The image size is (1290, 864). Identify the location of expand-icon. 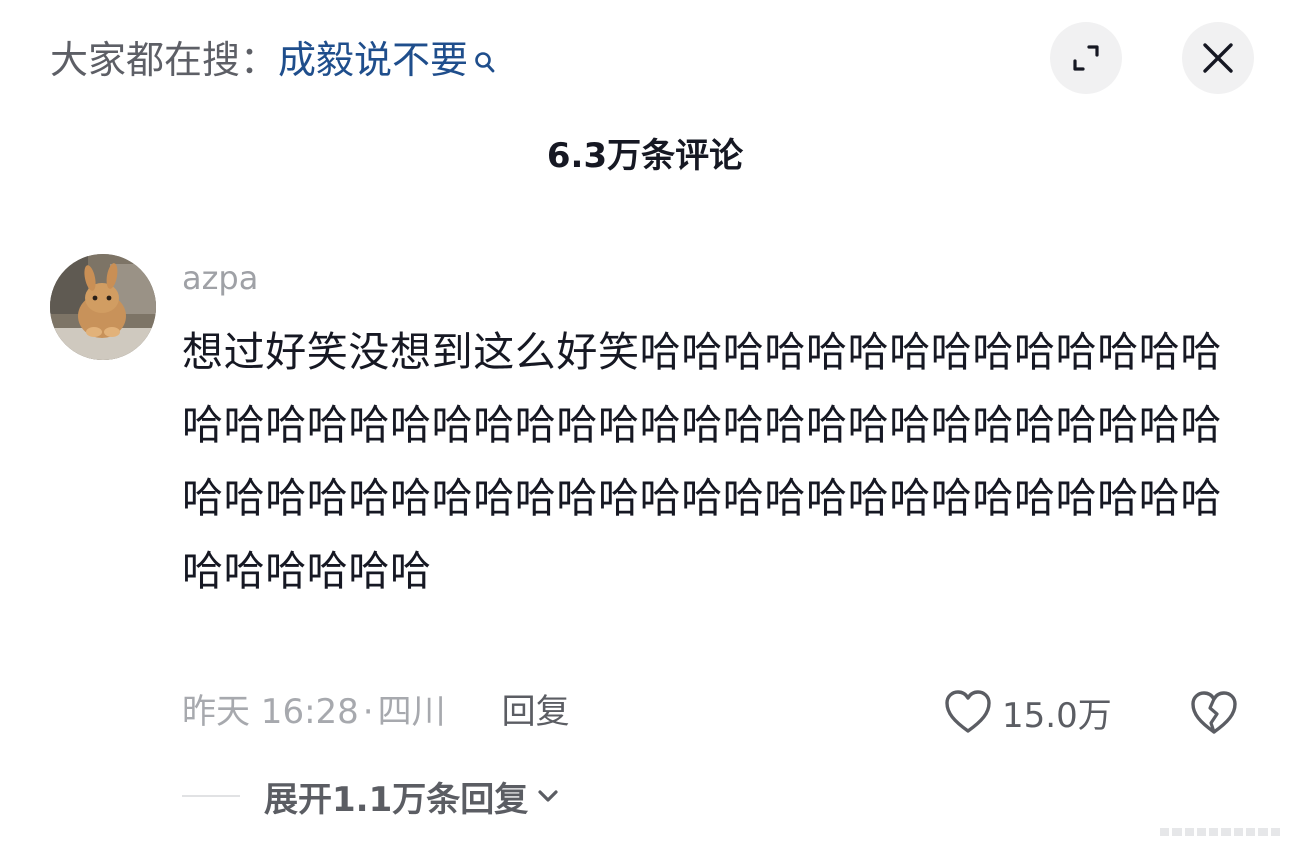
(1086, 58).